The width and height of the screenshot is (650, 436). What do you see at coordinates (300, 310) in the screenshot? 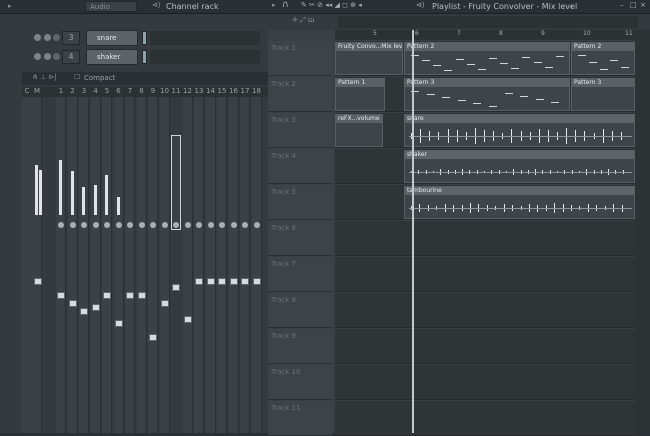
I see `track-header: Track 8` at bounding box center [300, 310].